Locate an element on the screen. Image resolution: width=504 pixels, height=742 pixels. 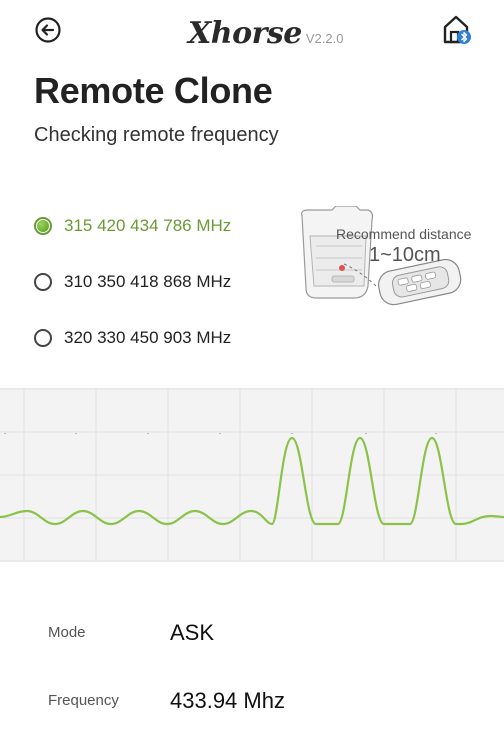
frequency-option-3: 320 330 450 903 MHz is located at coordinates (132, 338).